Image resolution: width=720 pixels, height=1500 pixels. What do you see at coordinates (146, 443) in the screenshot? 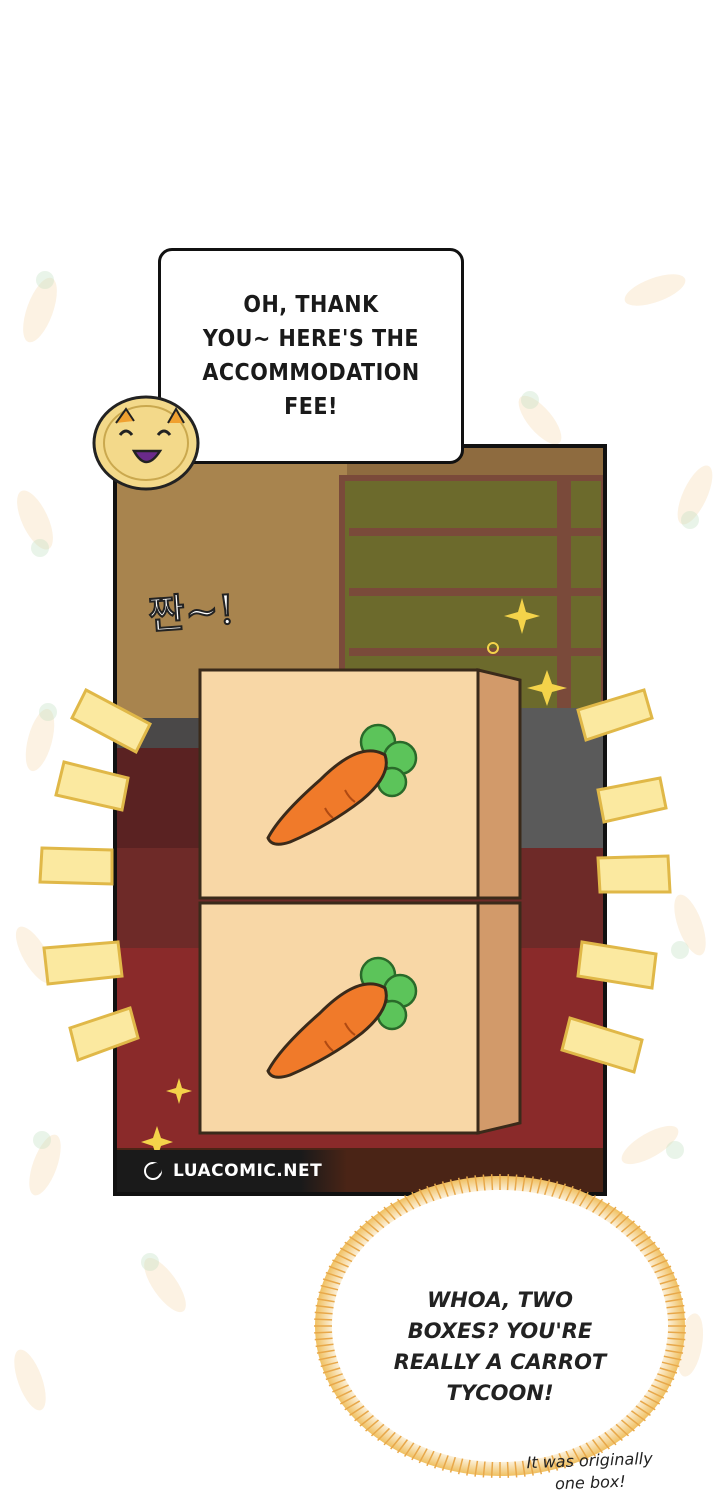
I see `character-avatar` at bounding box center [146, 443].